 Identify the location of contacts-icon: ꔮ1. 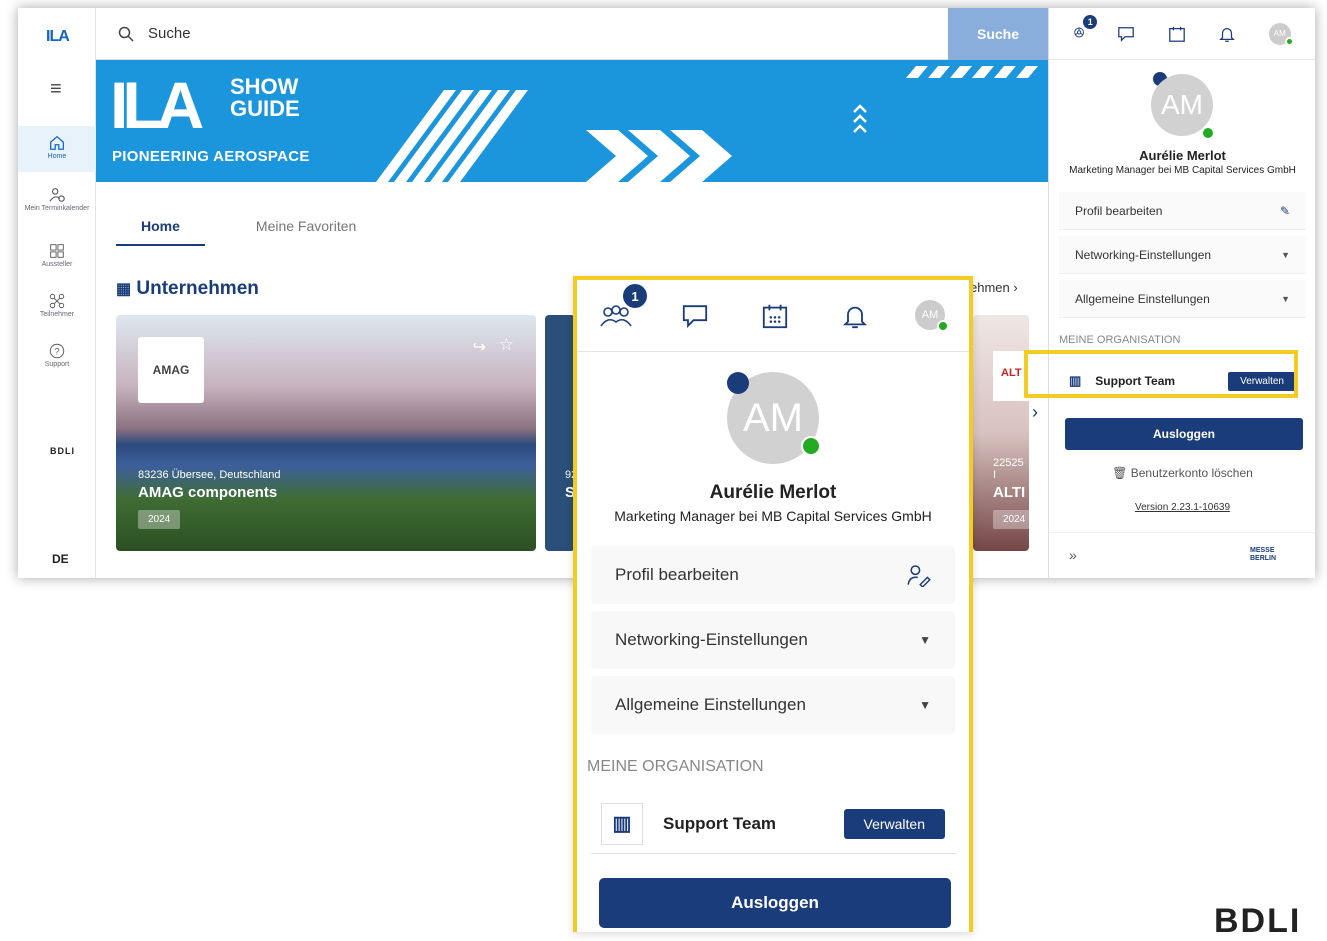
(1085, 28).